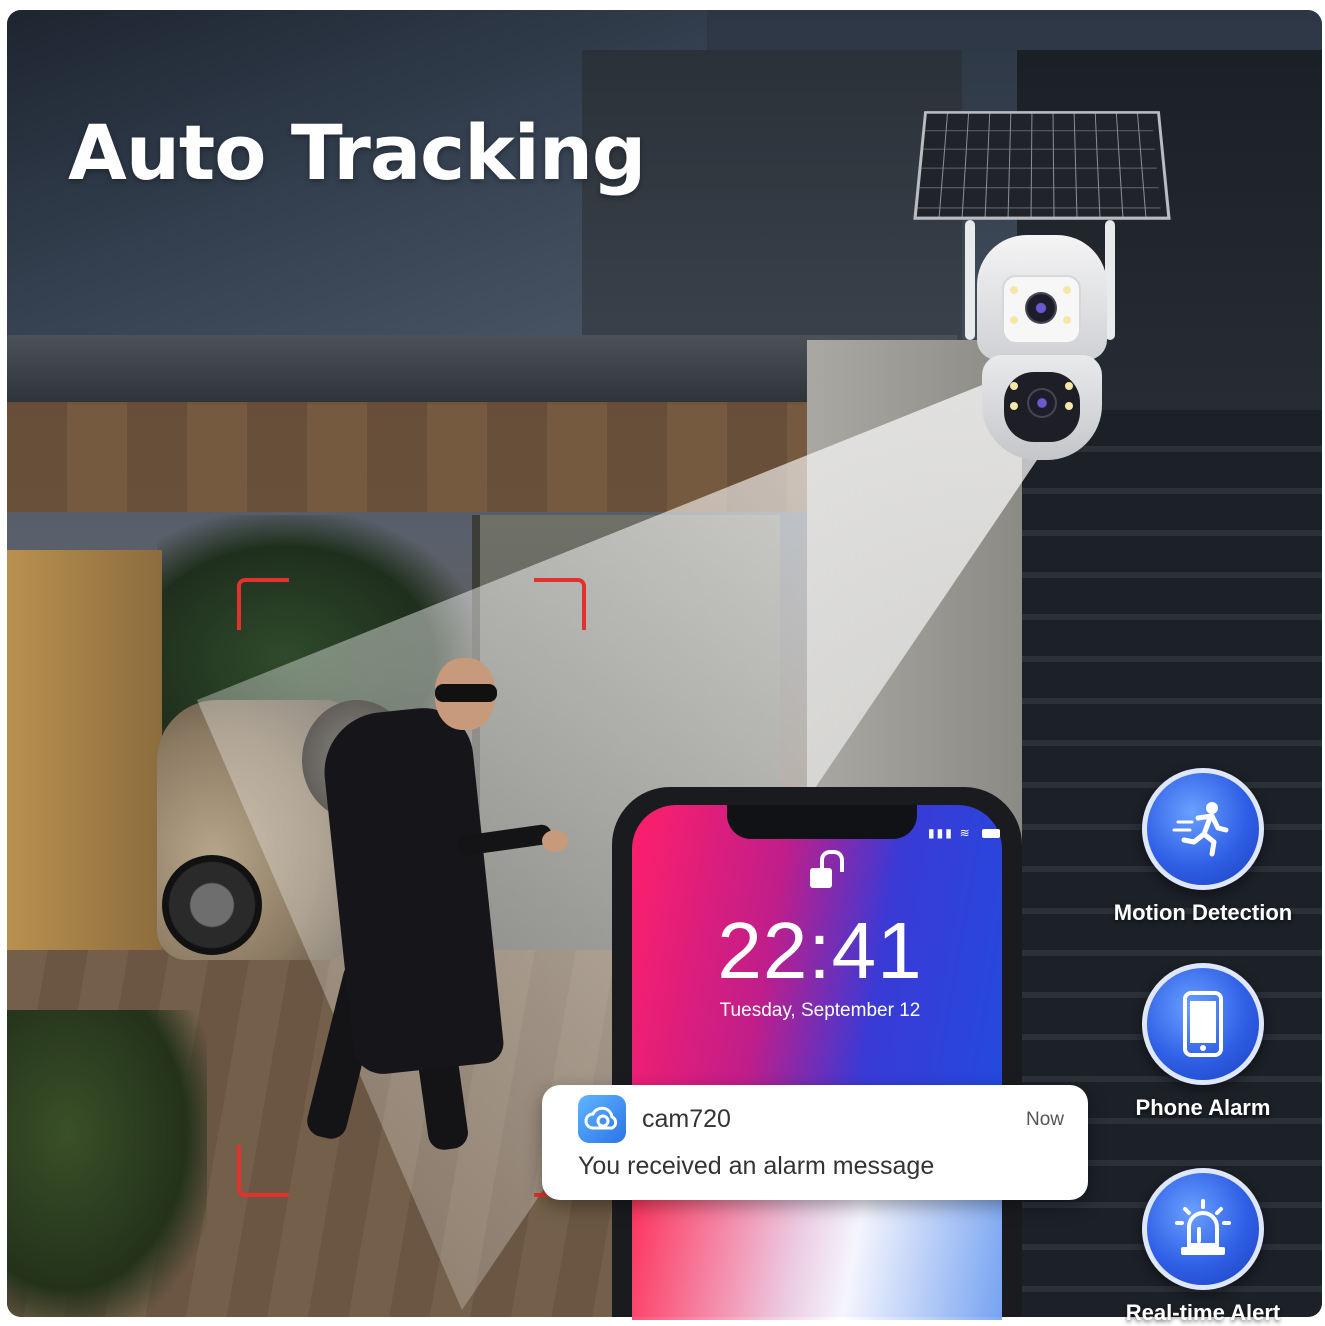 Image resolution: width=1325 pixels, height=1326 pixels. I want to click on feature-motion-detection: Motion Detection, so click(1203, 847).